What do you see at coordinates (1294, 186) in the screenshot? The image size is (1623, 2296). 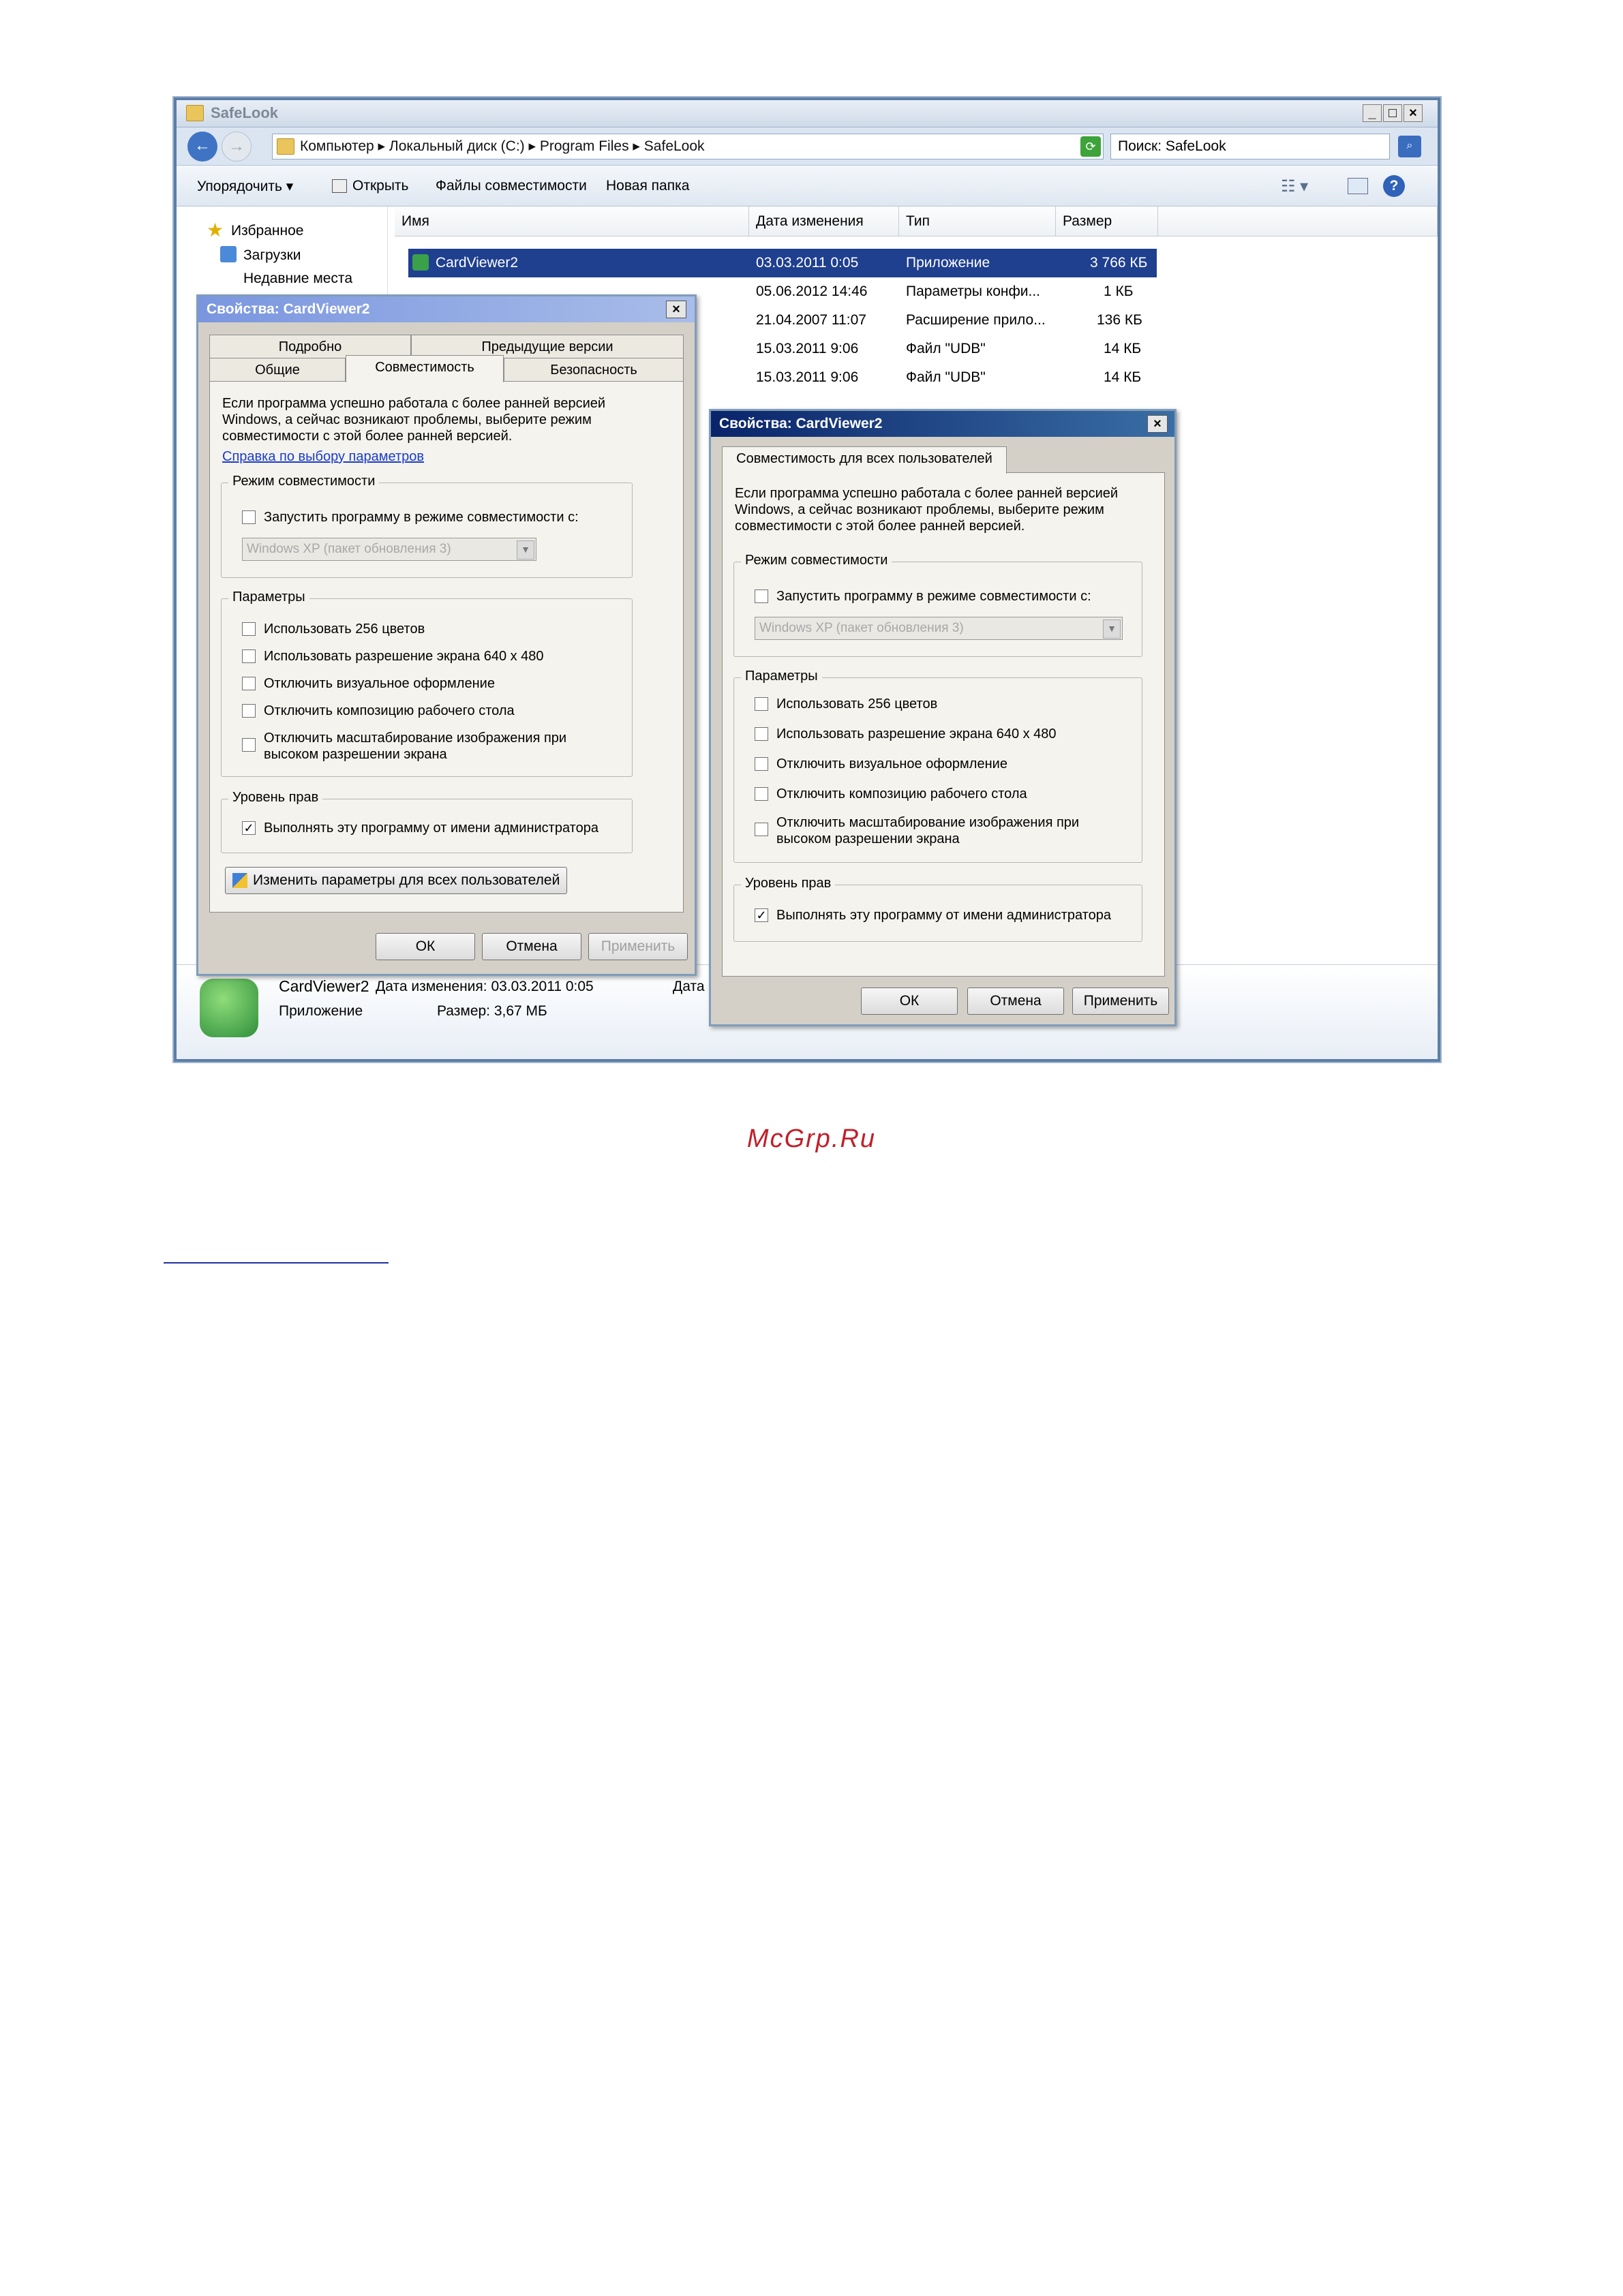 I see `view-icon: ☷ ▾` at bounding box center [1294, 186].